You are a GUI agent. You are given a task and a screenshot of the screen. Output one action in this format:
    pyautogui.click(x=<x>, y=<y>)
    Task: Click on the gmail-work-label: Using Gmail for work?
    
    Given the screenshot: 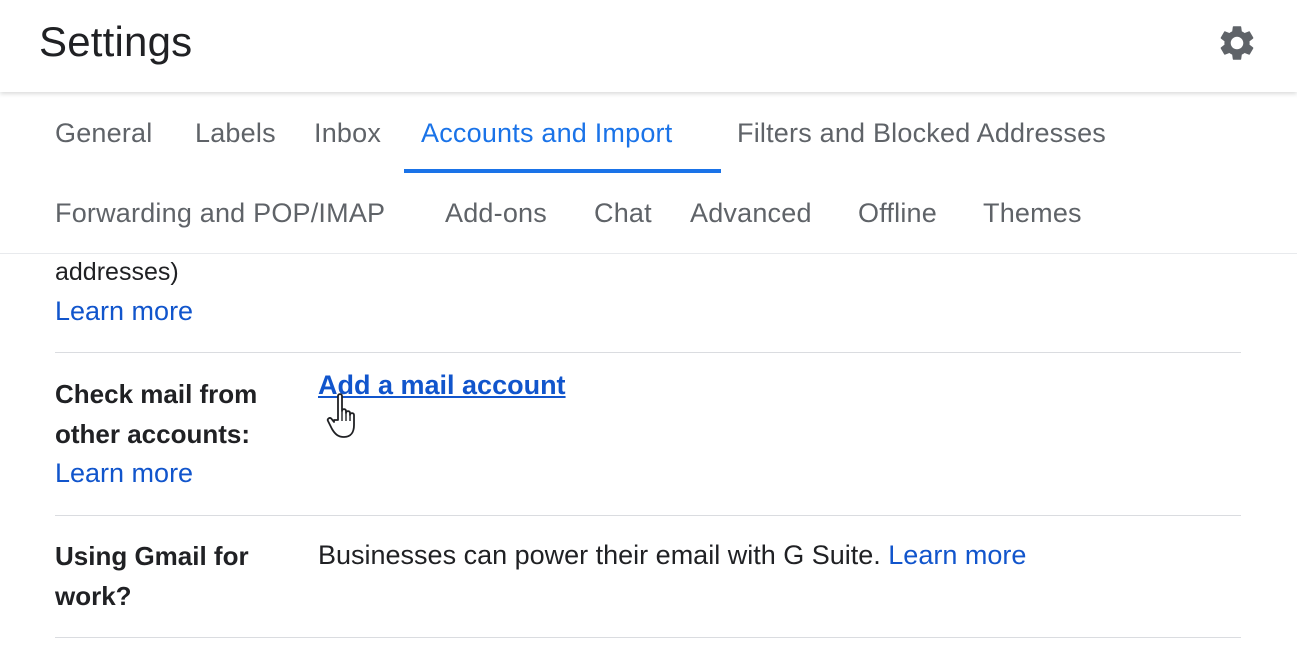 What is the action you would take?
    pyautogui.click(x=152, y=576)
    